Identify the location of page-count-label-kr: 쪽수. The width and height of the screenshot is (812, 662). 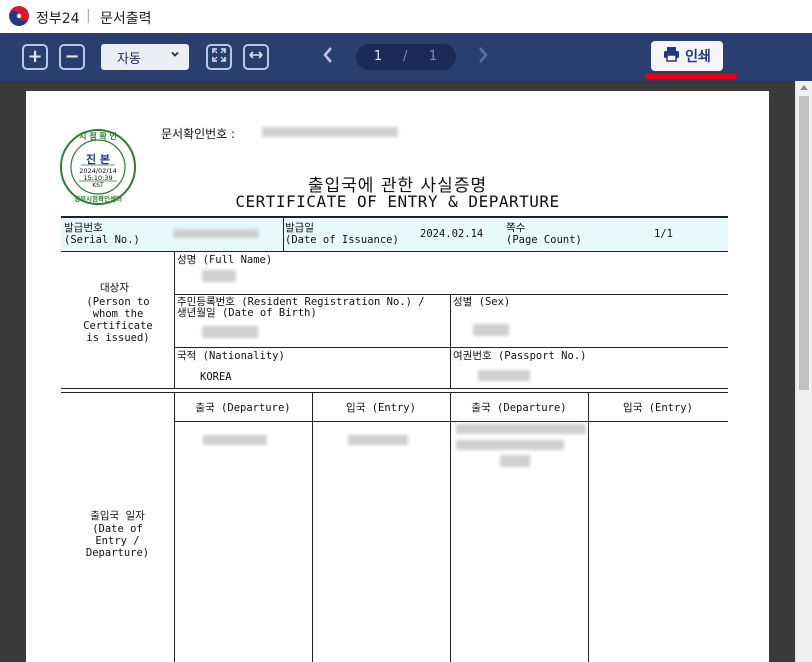
(516, 228).